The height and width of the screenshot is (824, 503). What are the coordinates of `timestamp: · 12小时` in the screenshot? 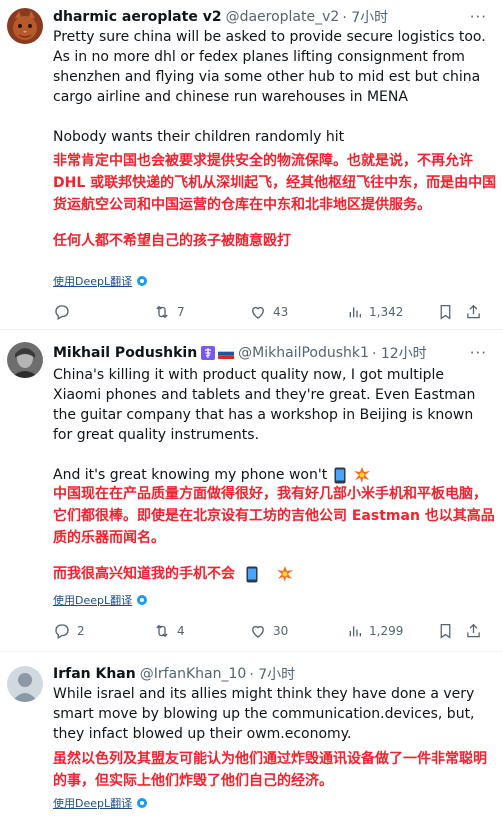 It's located at (399, 353).